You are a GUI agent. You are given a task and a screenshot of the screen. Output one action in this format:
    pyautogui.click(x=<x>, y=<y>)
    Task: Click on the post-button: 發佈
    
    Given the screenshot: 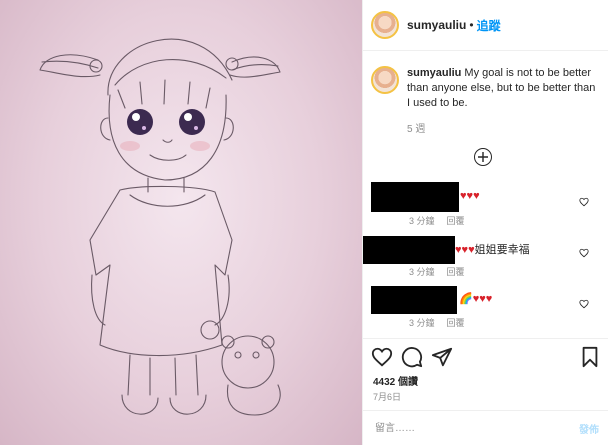 What is the action you would take?
    pyautogui.click(x=589, y=428)
    